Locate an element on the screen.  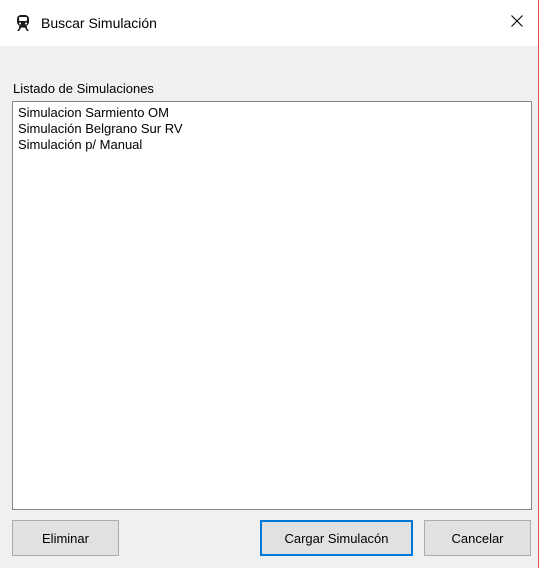
window-title: Buscar Simulación is located at coordinates (99, 23).